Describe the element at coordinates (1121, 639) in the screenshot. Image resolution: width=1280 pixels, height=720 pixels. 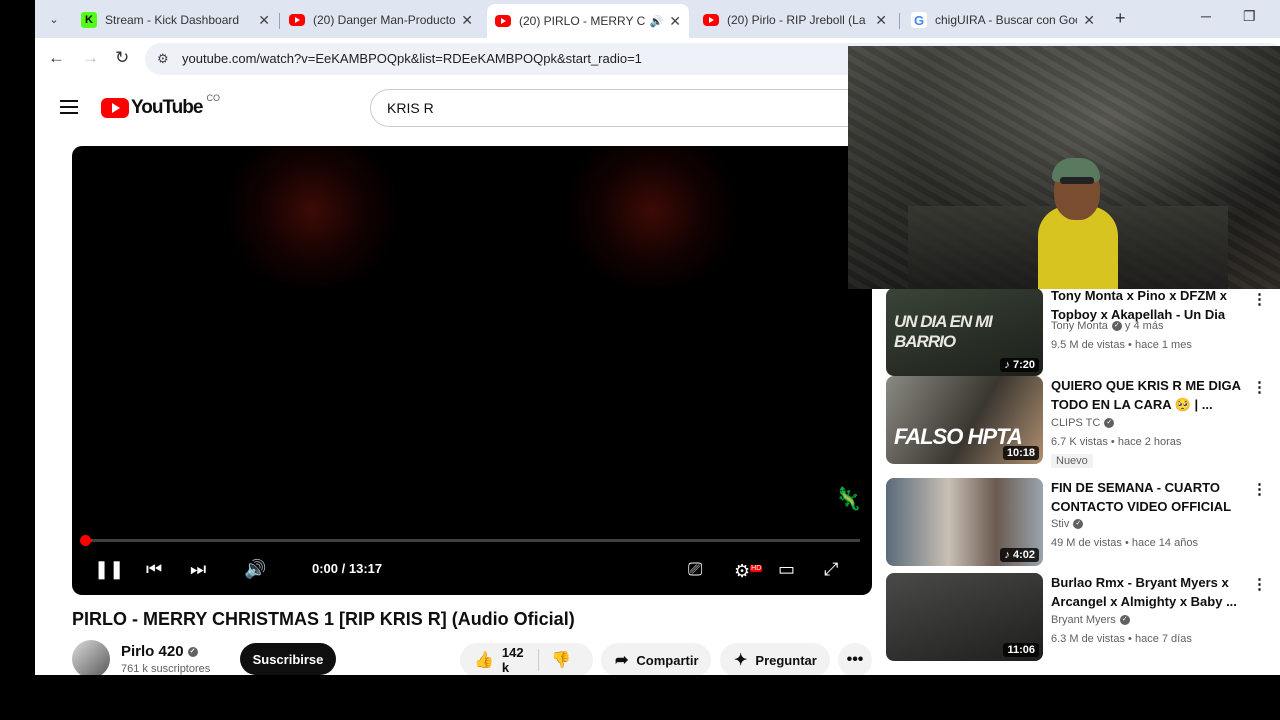
I see `recommendation-meta: 6.3 M de vistas • hace 7 días` at that location.